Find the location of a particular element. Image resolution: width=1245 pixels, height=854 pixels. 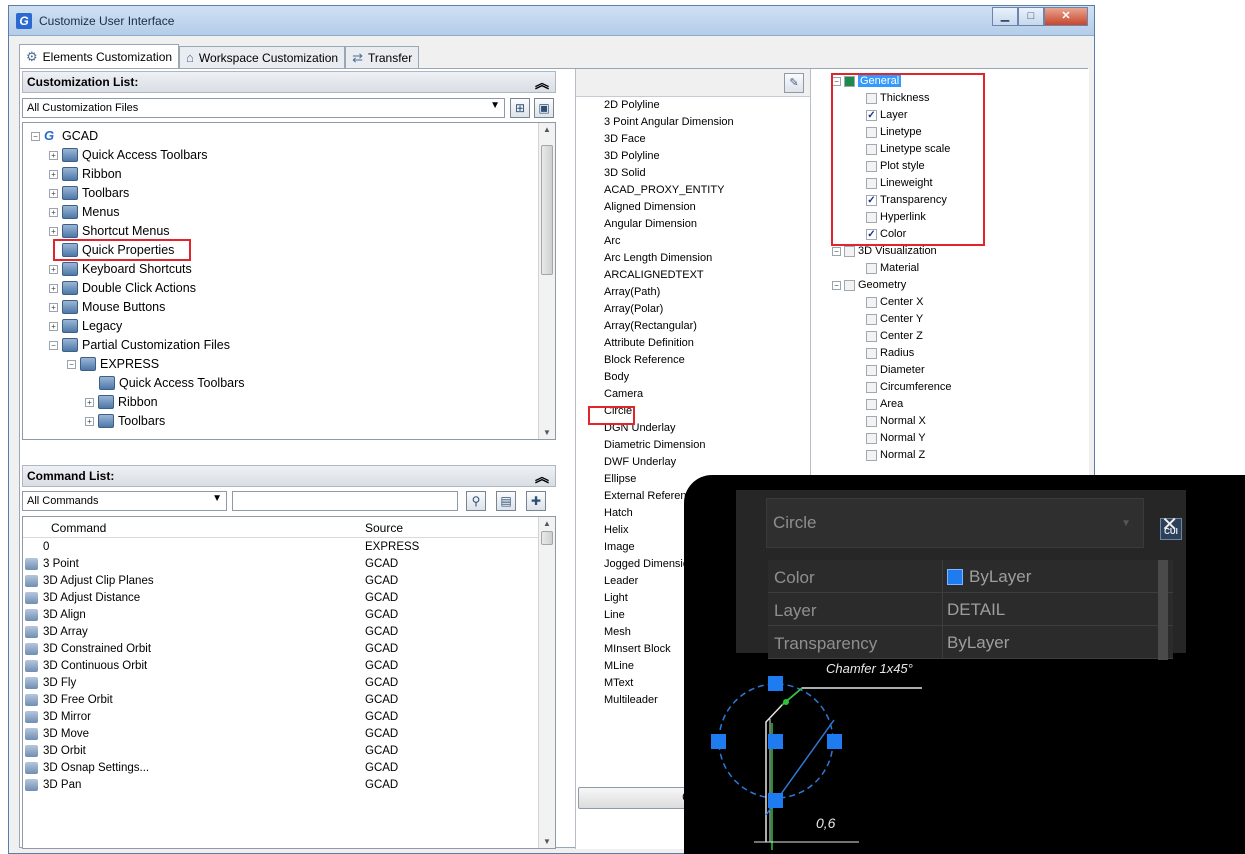

table-row: 0 EXPRESS is located at coordinates (281, 547).